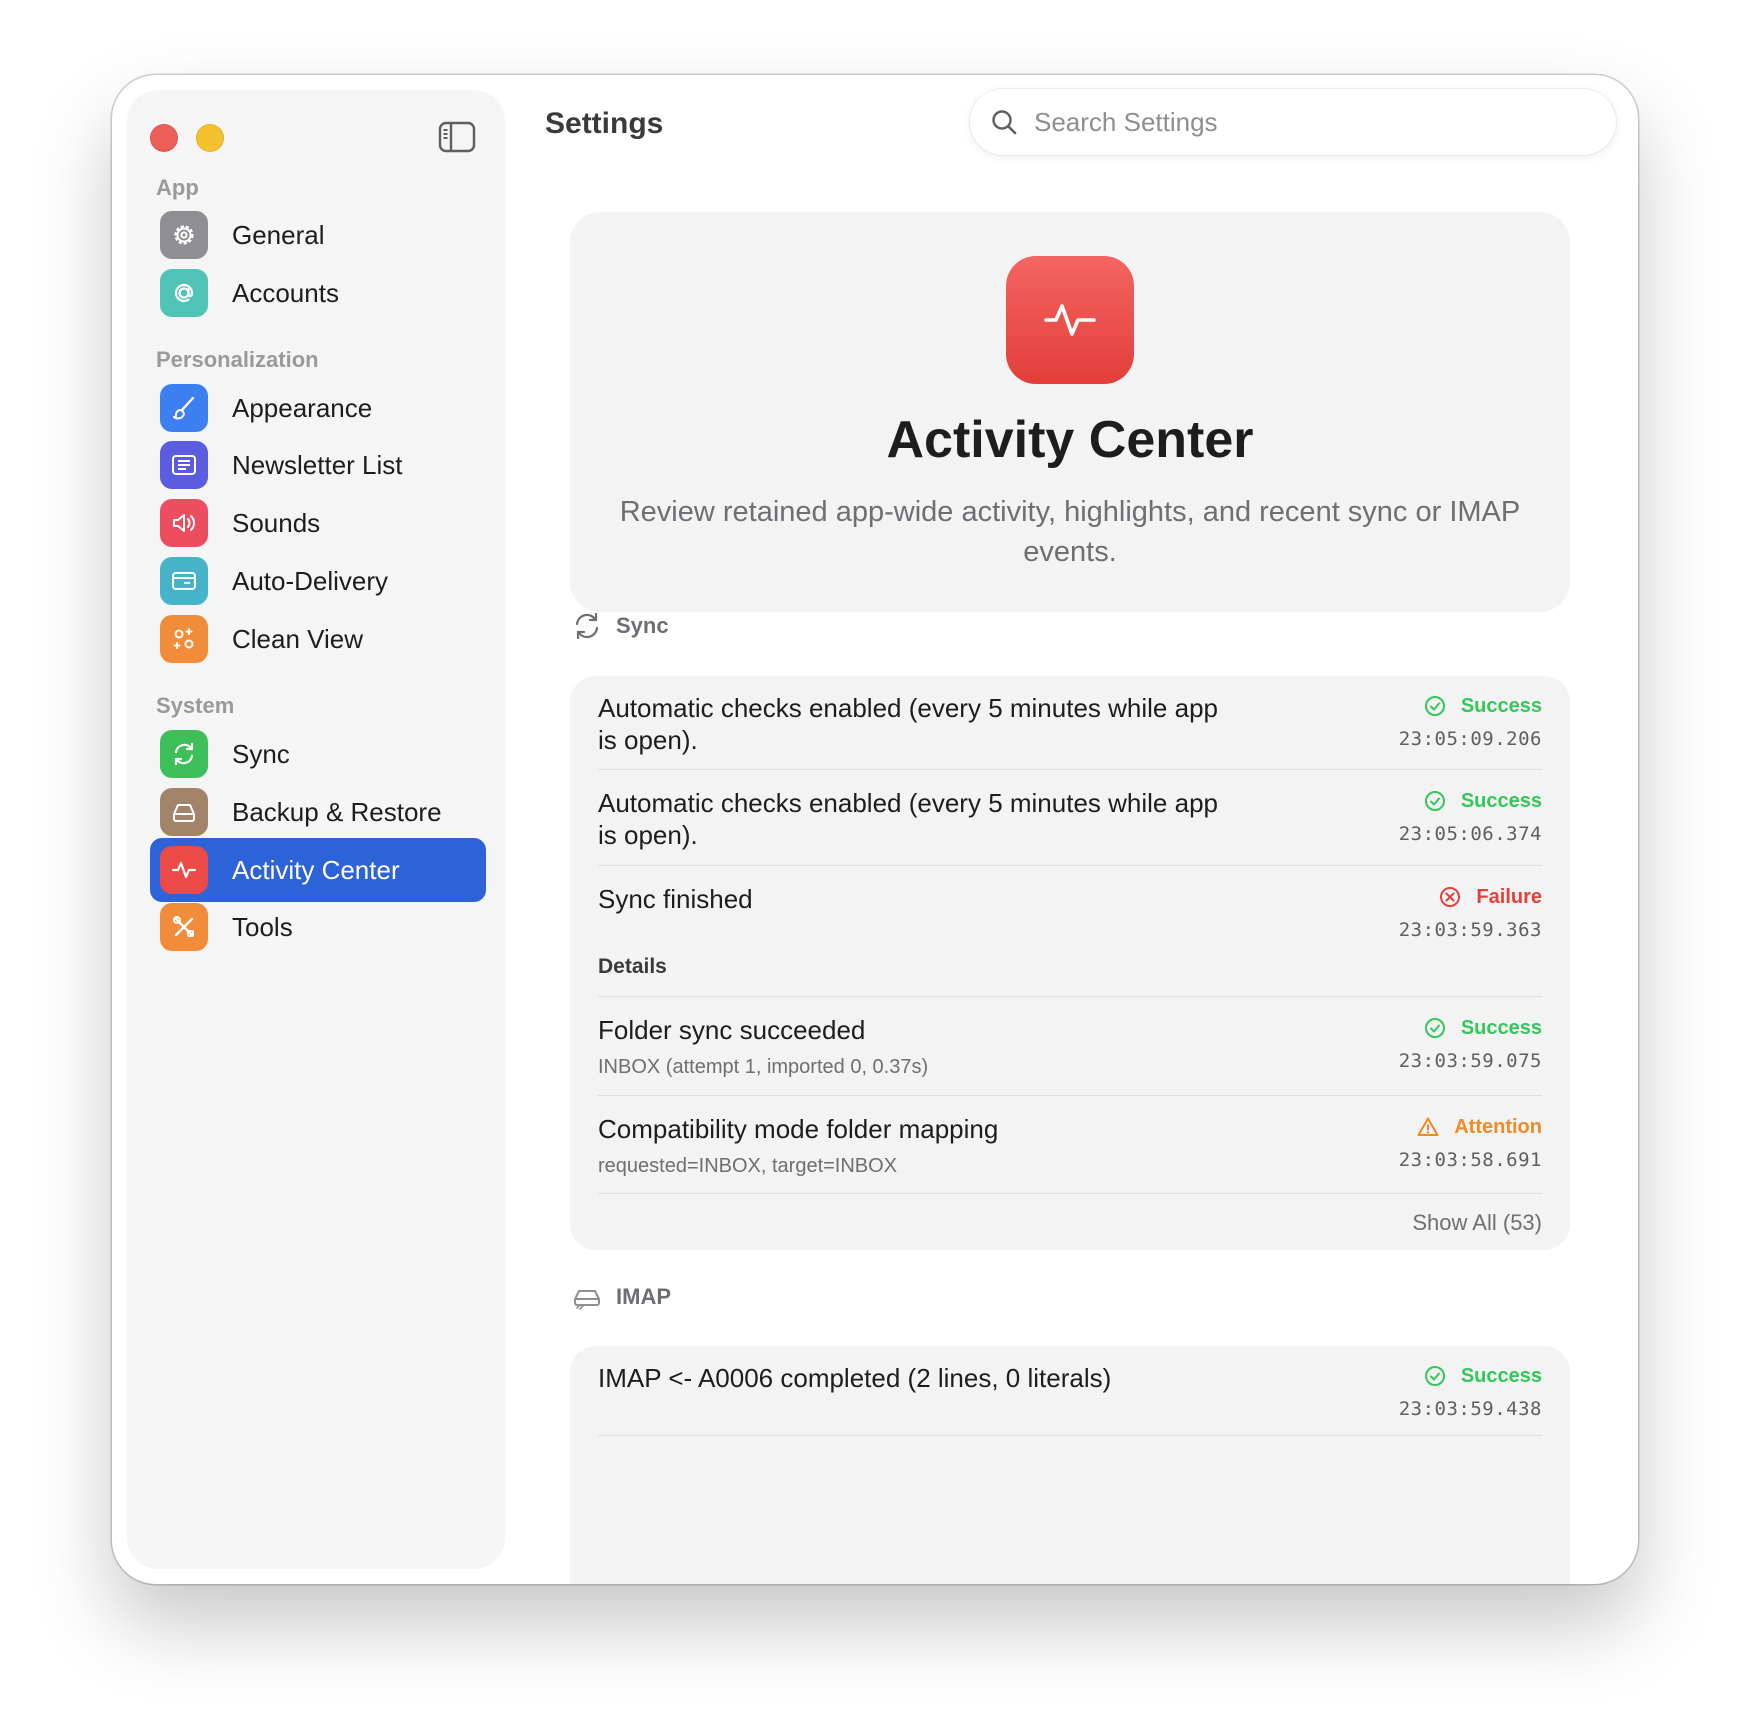 The height and width of the screenshot is (1728, 1744). I want to click on hero-title: Activity Center, so click(1070, 440).